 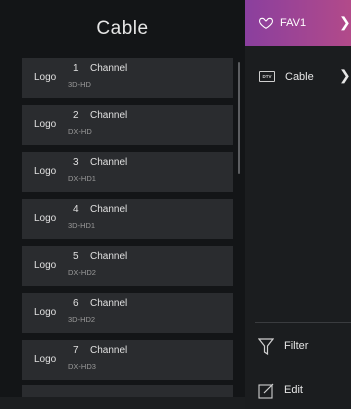 What do you see at coordinates (293, 390) in the screenshot?
I see `edit-label: Edit` at bounding box center [293, 390].